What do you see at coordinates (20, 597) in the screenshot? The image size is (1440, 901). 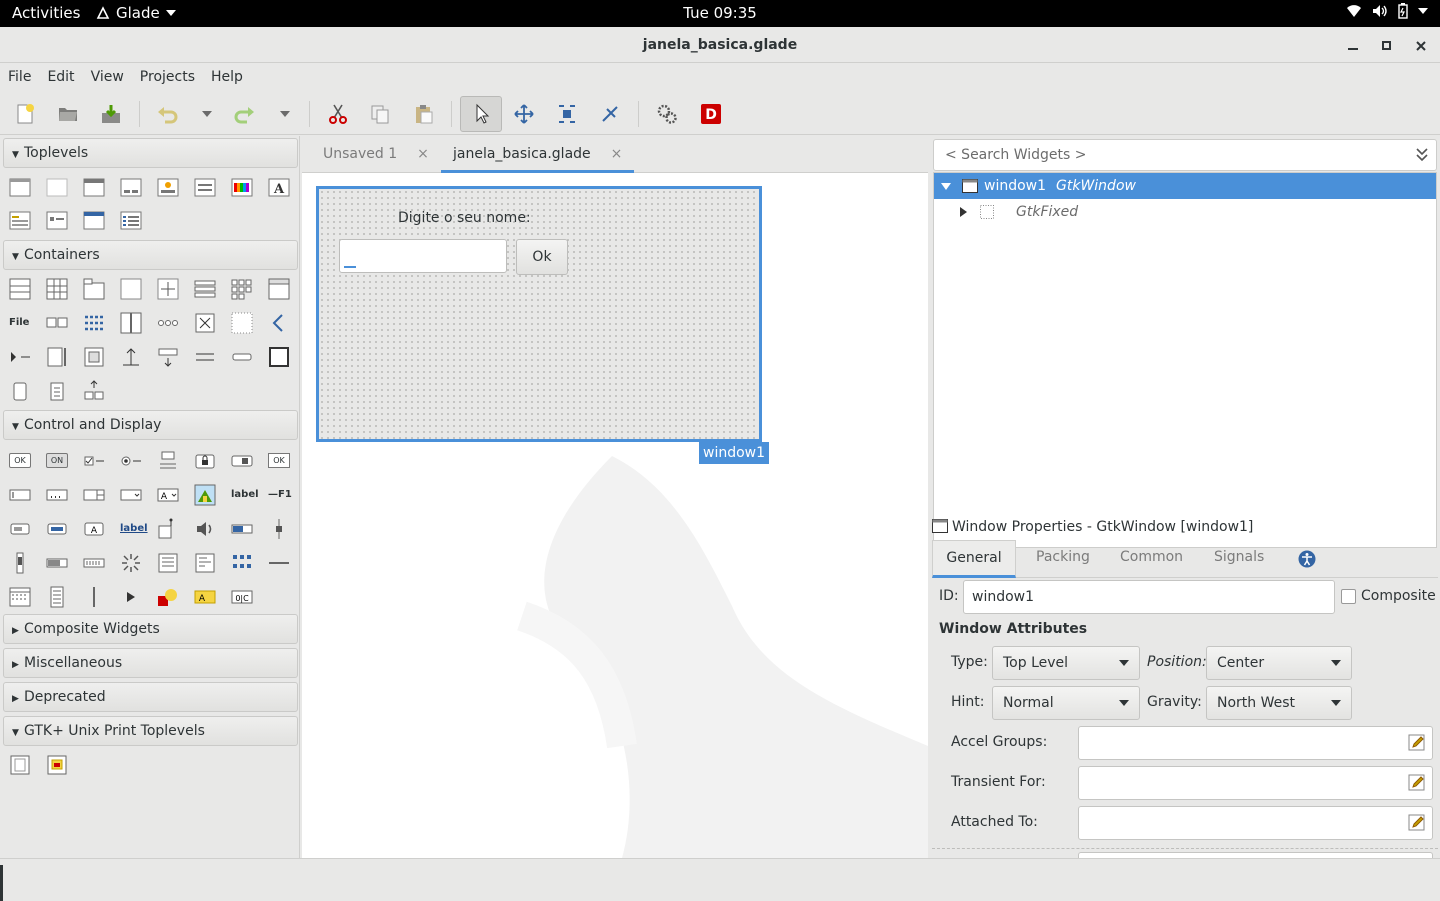 I see `calendar-icon` at bounding box center [20, 597].